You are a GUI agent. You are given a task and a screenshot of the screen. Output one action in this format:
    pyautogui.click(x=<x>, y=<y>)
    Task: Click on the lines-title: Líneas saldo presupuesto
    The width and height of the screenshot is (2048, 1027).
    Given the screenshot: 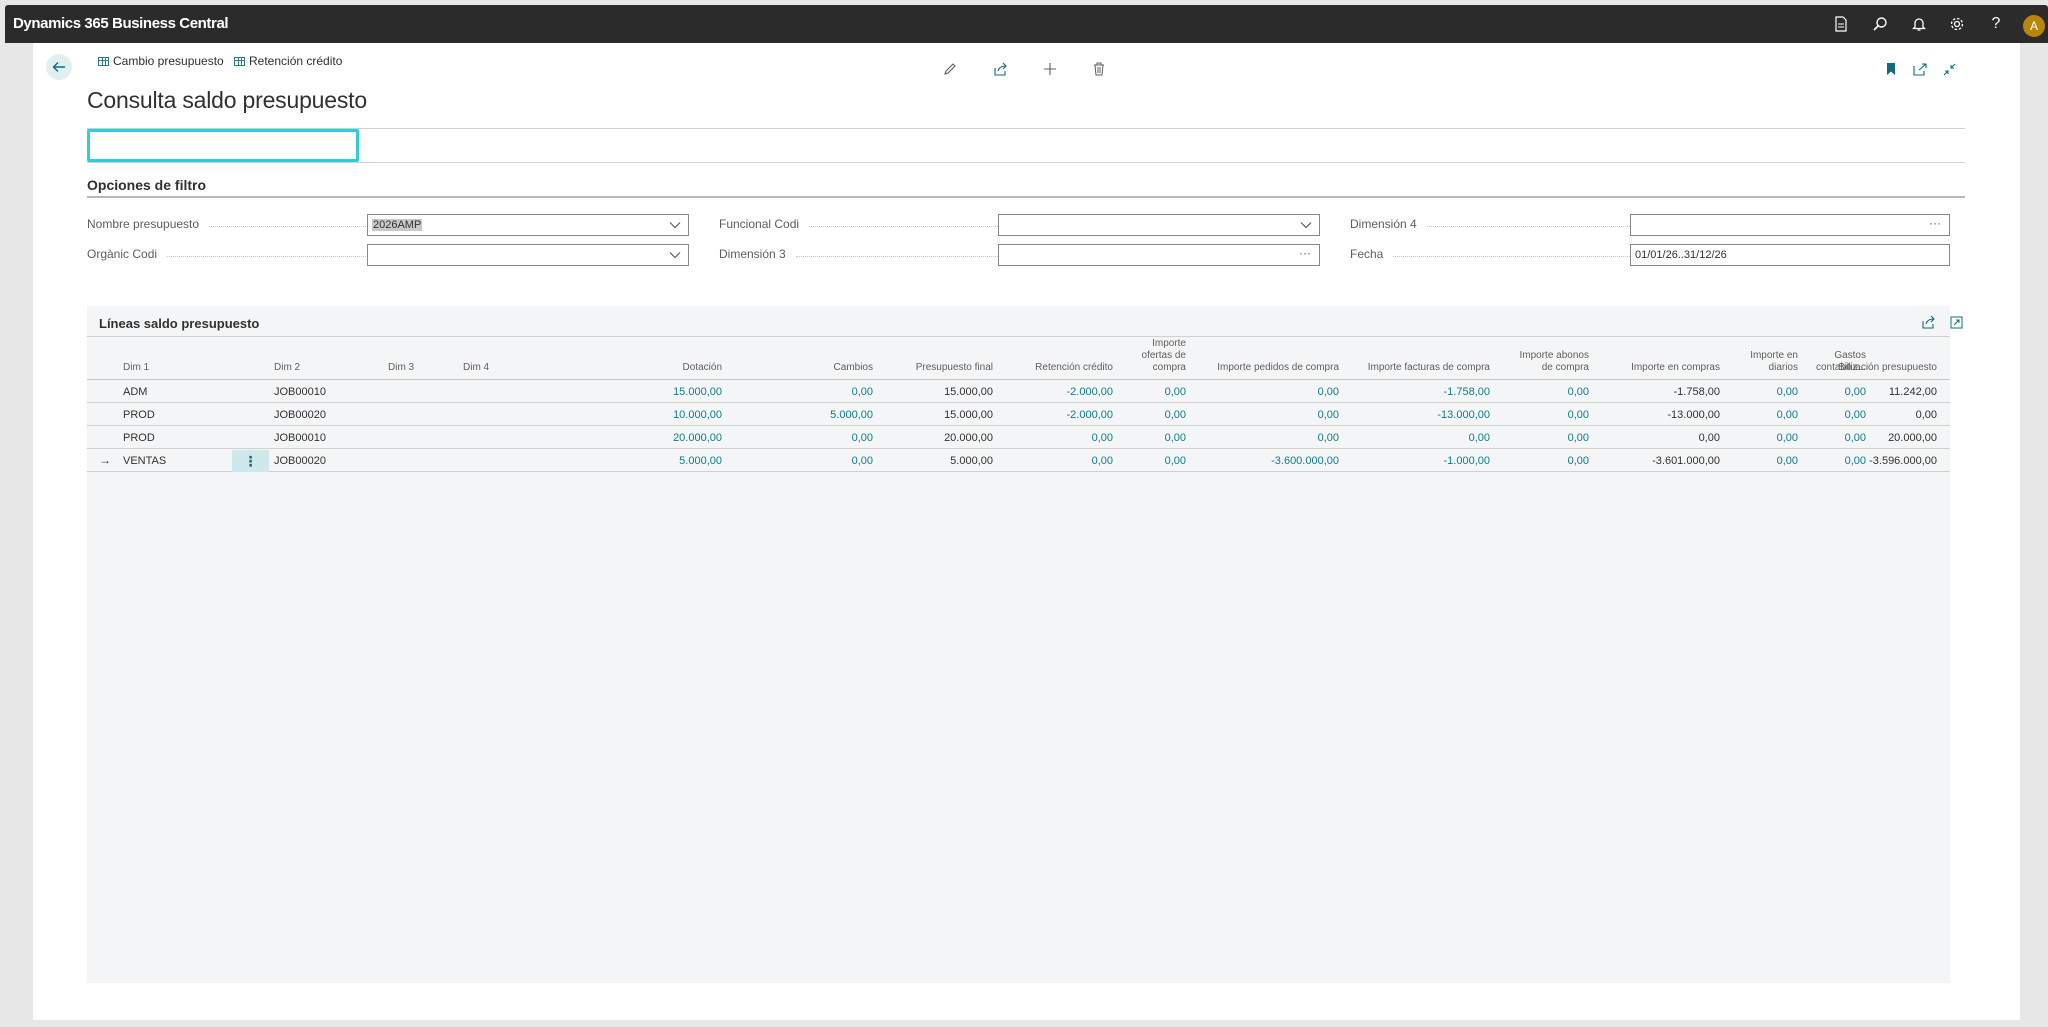 What is the action you would take?
    pyautogui.click(x=179, y=323)
    